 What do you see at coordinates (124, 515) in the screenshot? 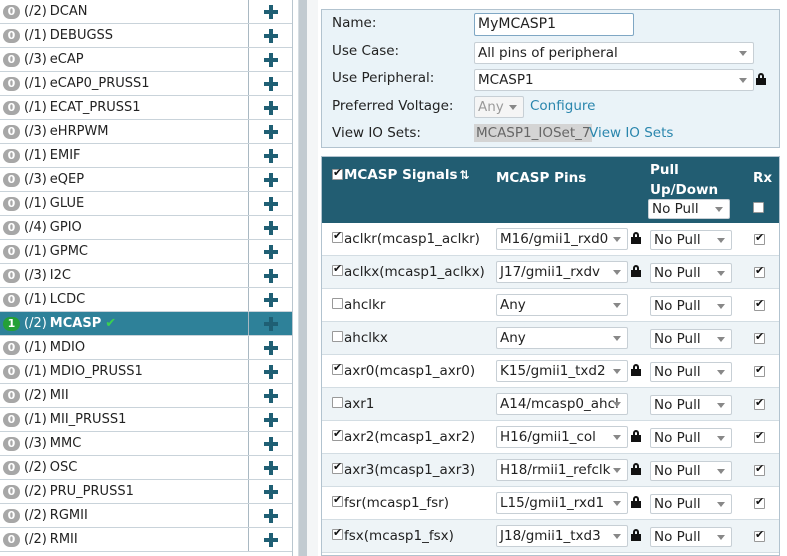
I see `peripheral-name-cell: 0 (/2) RGMII` at bounding box center [124, 515].